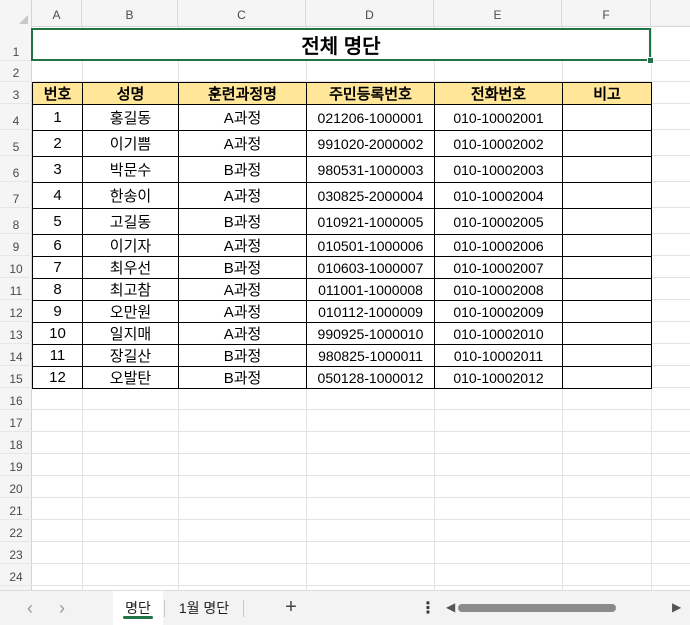 The image size is (690, 625). Describe the element at coordinates (16, 93) in the screenshot. I see `row-header-3: 3` at that location.